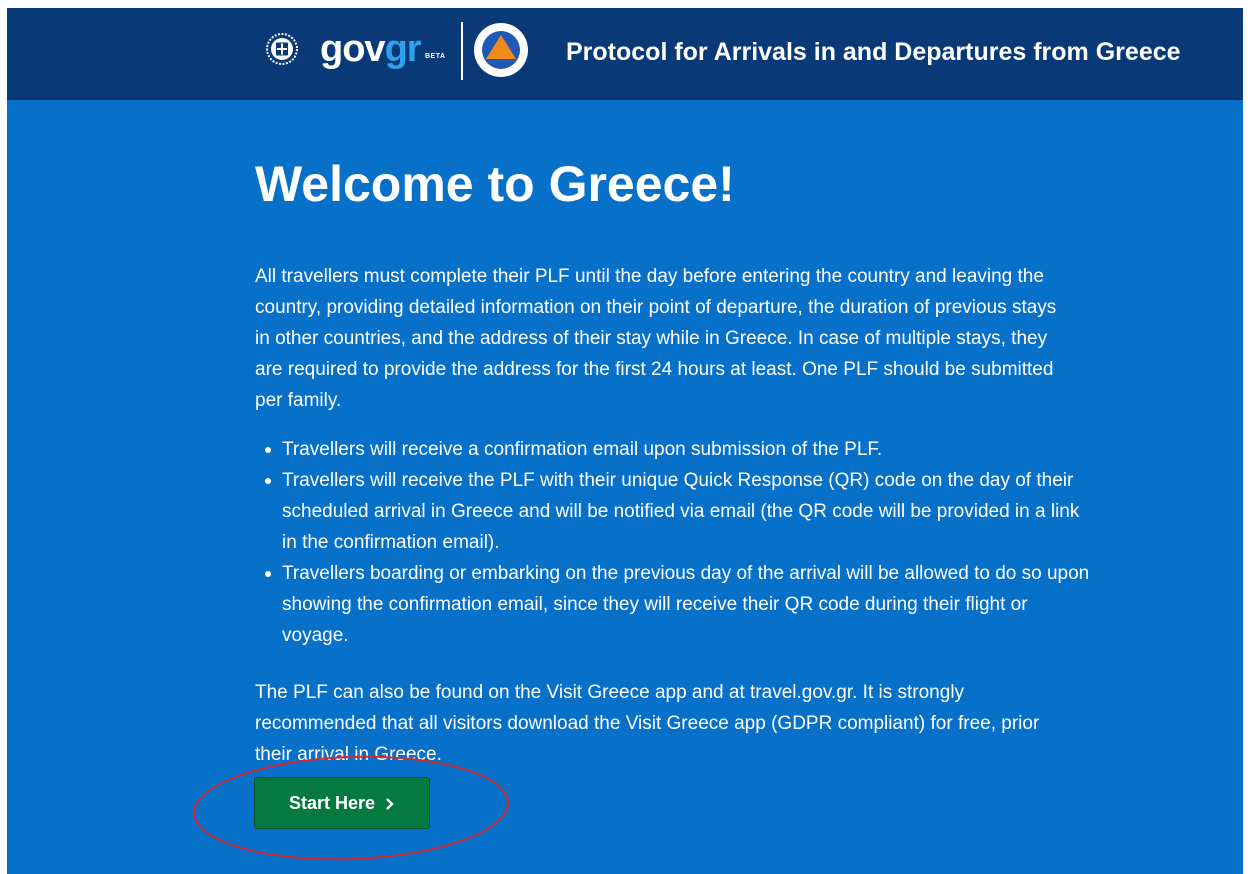 This screenshot has height=874, width=1250. I want to click on greek-coat-of-arms-icon, so click(282, 49).